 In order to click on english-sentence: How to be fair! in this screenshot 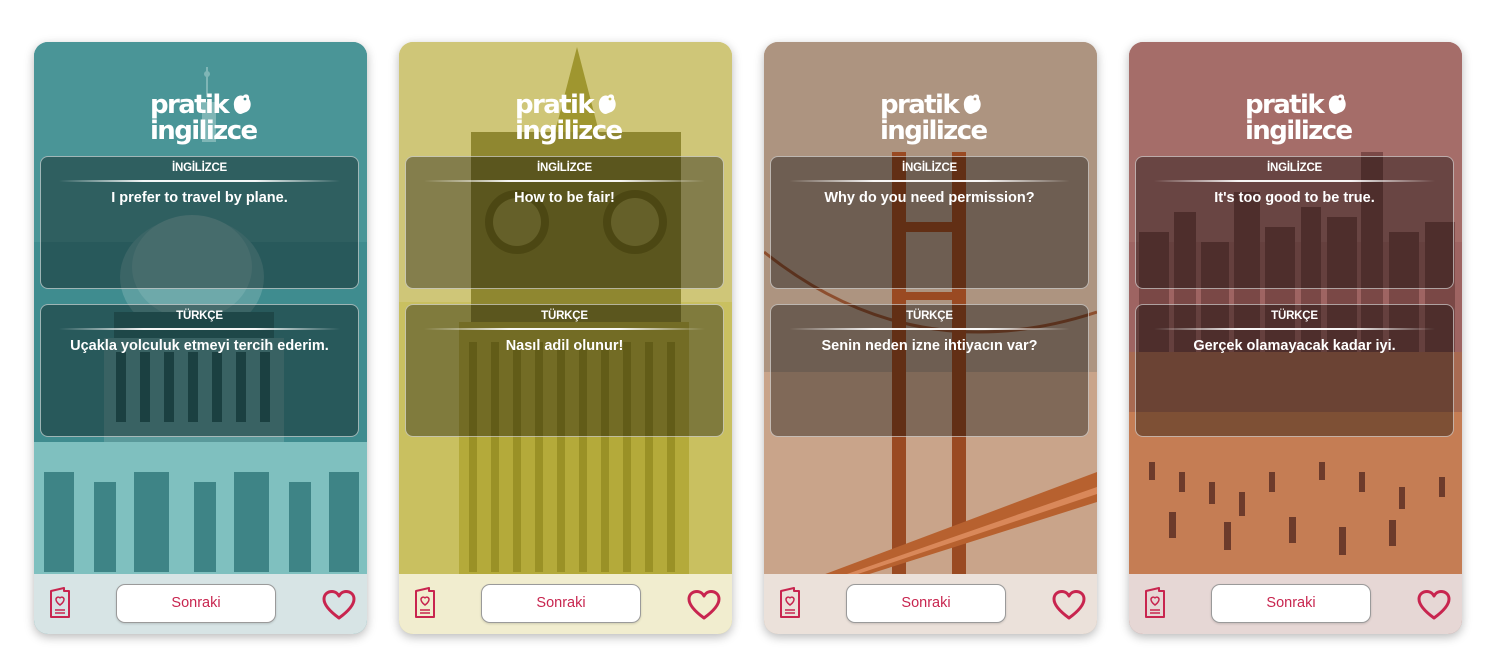, I will do `click(564, 198)`.